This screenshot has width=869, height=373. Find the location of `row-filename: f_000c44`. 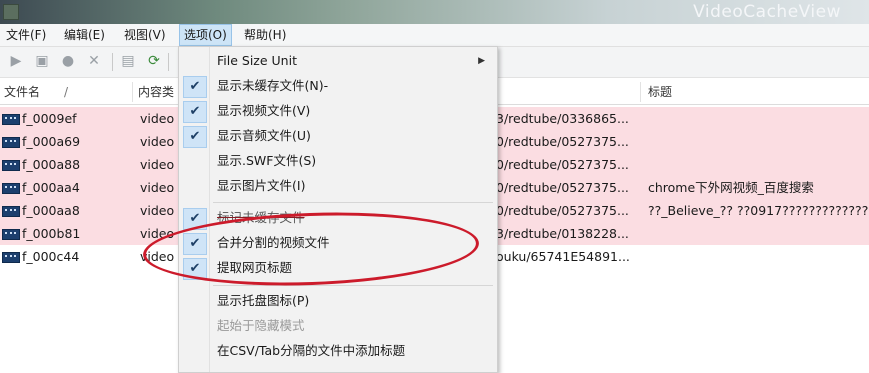

row-filename: f_000c44 is located at coordinates (51, 256).